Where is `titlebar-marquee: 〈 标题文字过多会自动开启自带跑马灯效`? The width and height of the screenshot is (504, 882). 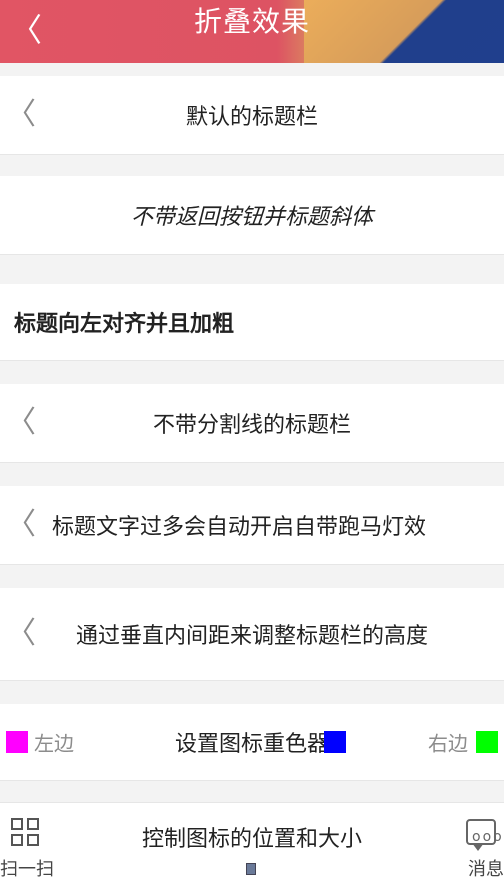 titlebar-marquee: 〈 标题文字过多会自动开启自带跑马灯效 is located at coordinates (252, 525).